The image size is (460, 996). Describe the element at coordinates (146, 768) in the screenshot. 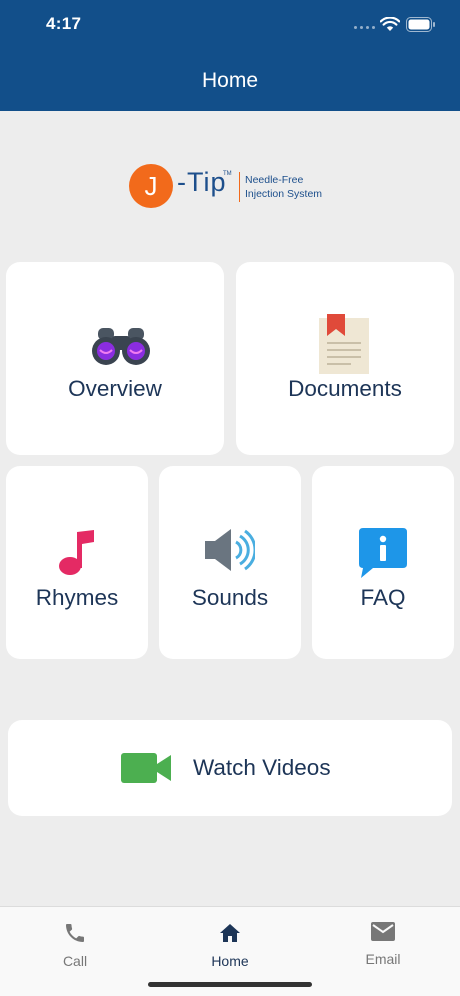

I see `video-camera-icon` at that location.